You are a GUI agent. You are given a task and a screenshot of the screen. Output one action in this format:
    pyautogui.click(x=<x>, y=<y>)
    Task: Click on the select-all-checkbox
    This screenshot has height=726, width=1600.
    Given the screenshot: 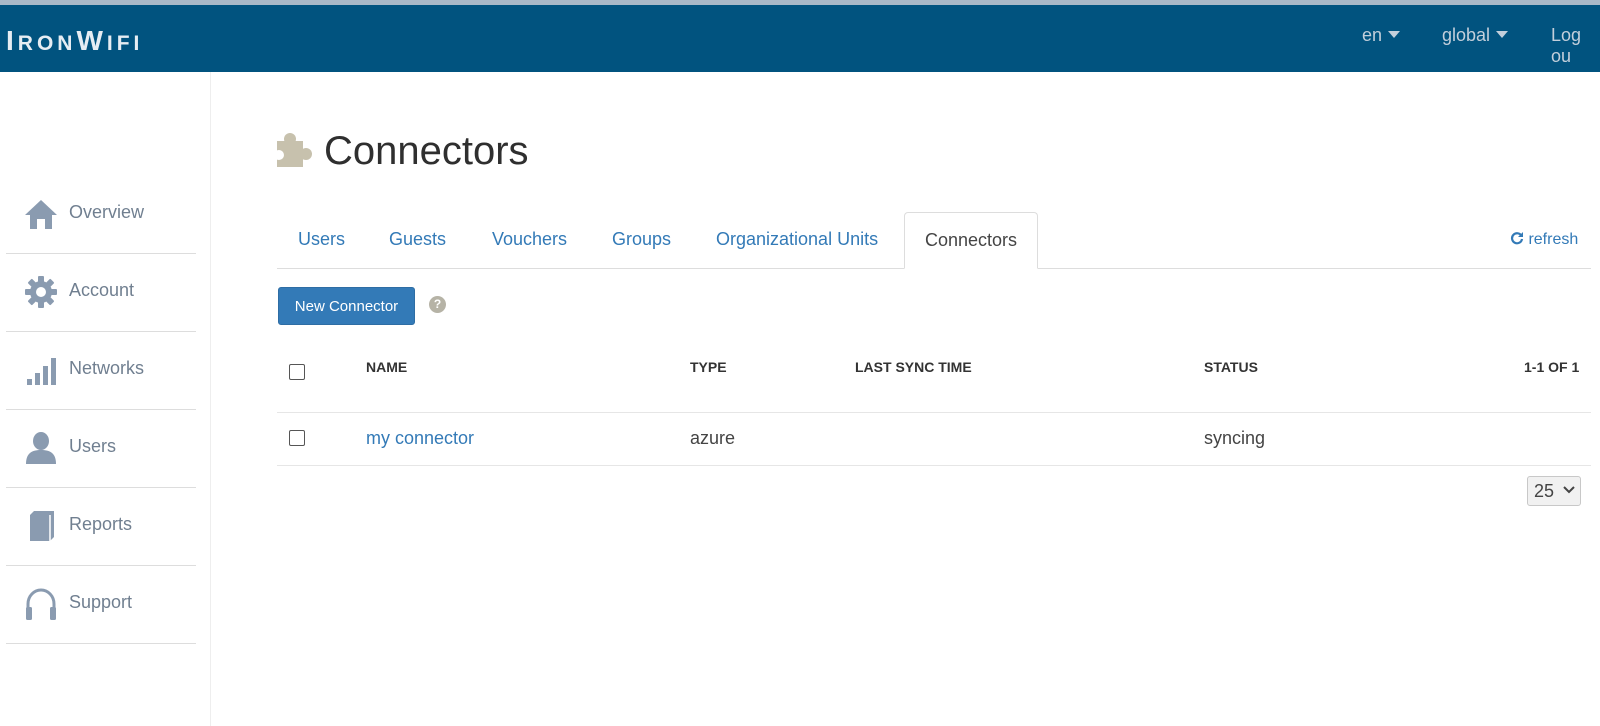 What is the action you would take?
    pyautogui.click(x=297, y=372)
    